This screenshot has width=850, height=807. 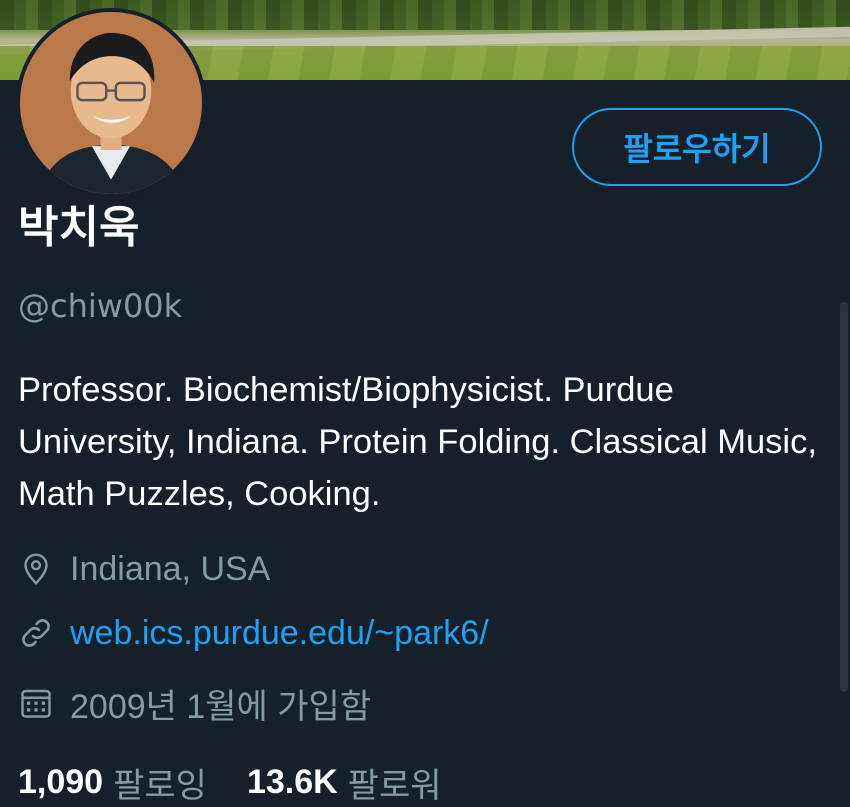 I want to click on location-row: Indiana, USA, so click(x=144, y=569).